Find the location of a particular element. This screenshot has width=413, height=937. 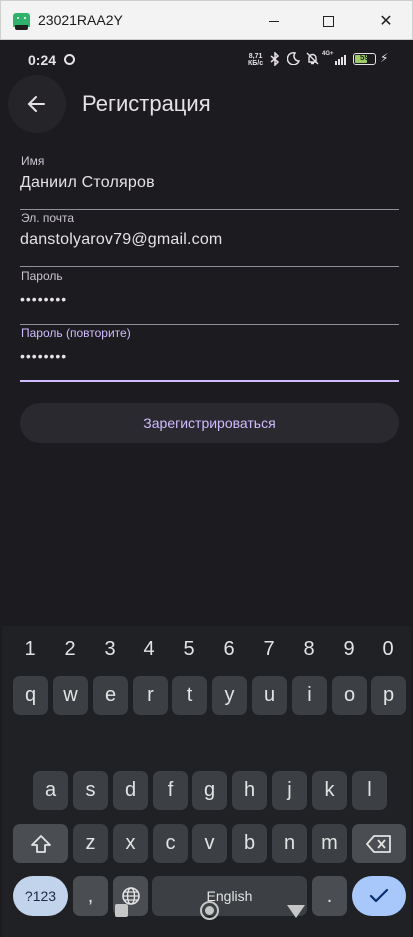

register-button: Зарегистрироваться is located at coordinates (209, 423).